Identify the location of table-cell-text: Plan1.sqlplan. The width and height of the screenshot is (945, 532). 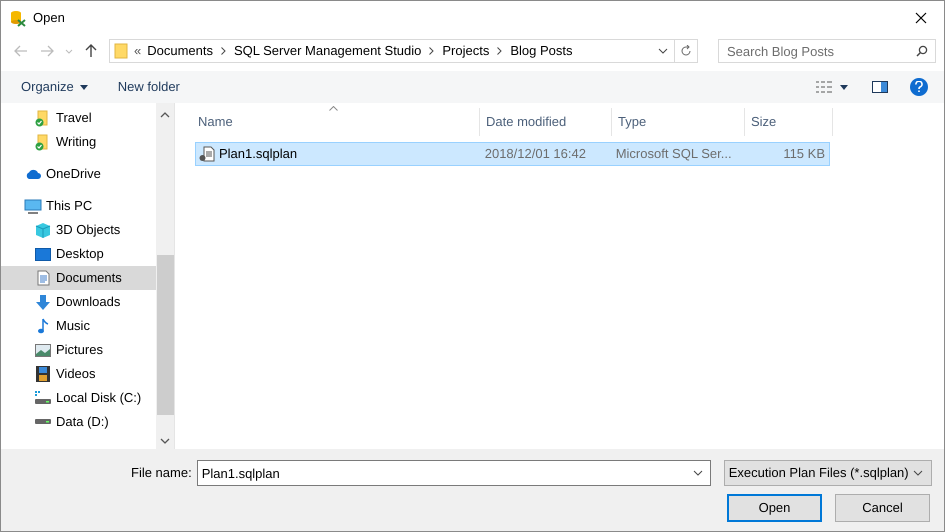
(258, 154).